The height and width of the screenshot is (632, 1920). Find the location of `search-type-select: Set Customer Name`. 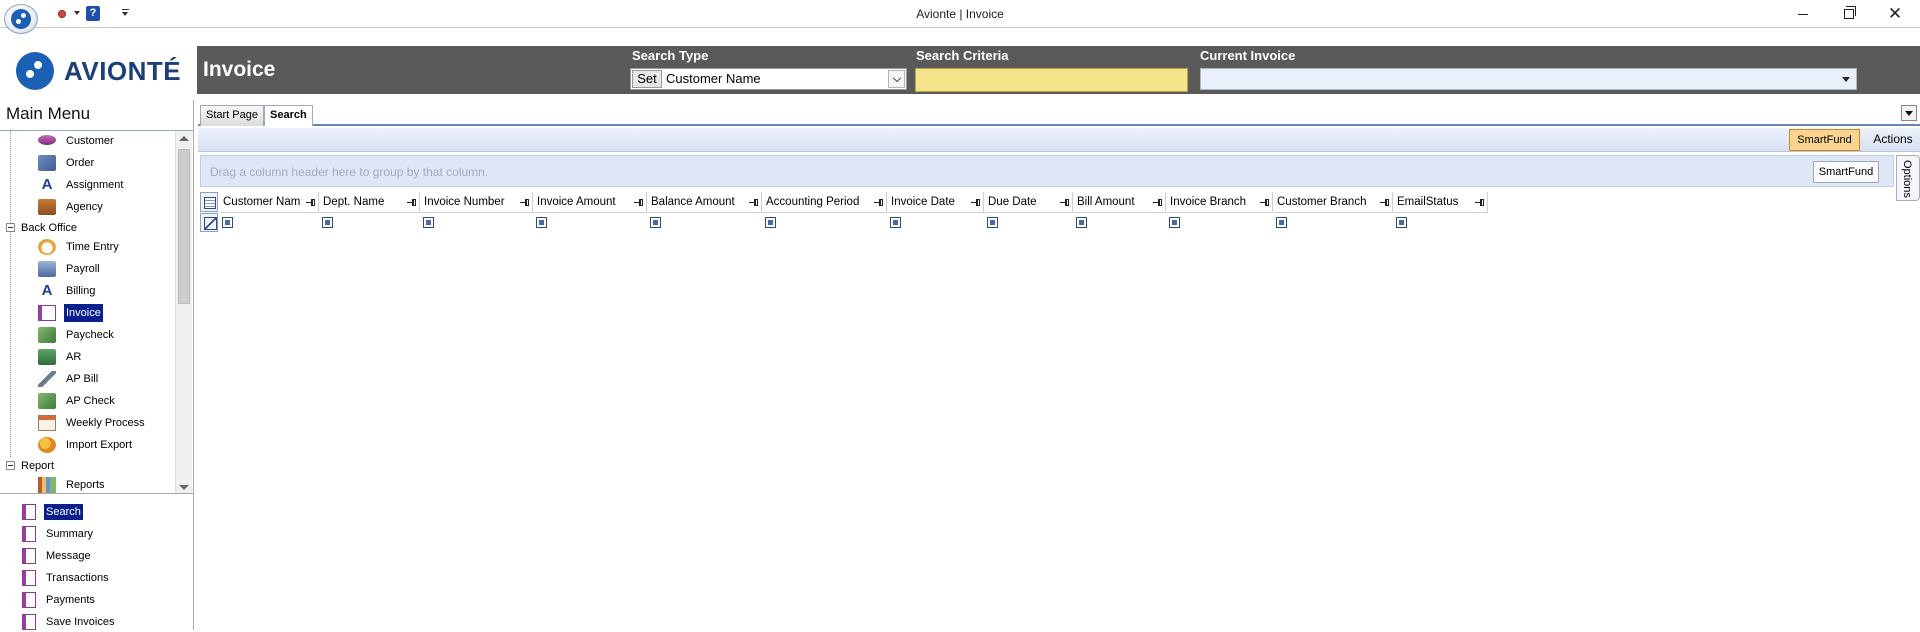

search-type-select: Set Customer Name is located at coordinates (768, 79).